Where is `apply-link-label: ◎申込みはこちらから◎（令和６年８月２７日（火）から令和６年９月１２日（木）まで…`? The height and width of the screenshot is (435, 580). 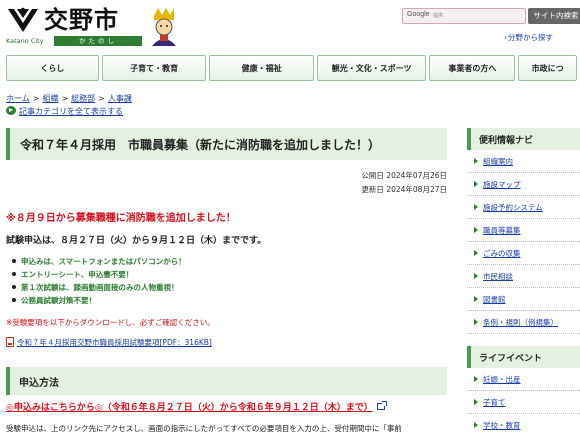
apply-link-label: ◎申込みはこちらから◎（令和６年８月２７日（火）から令和６年９月１２日（木）まで… is located at coordinates (189, 408).